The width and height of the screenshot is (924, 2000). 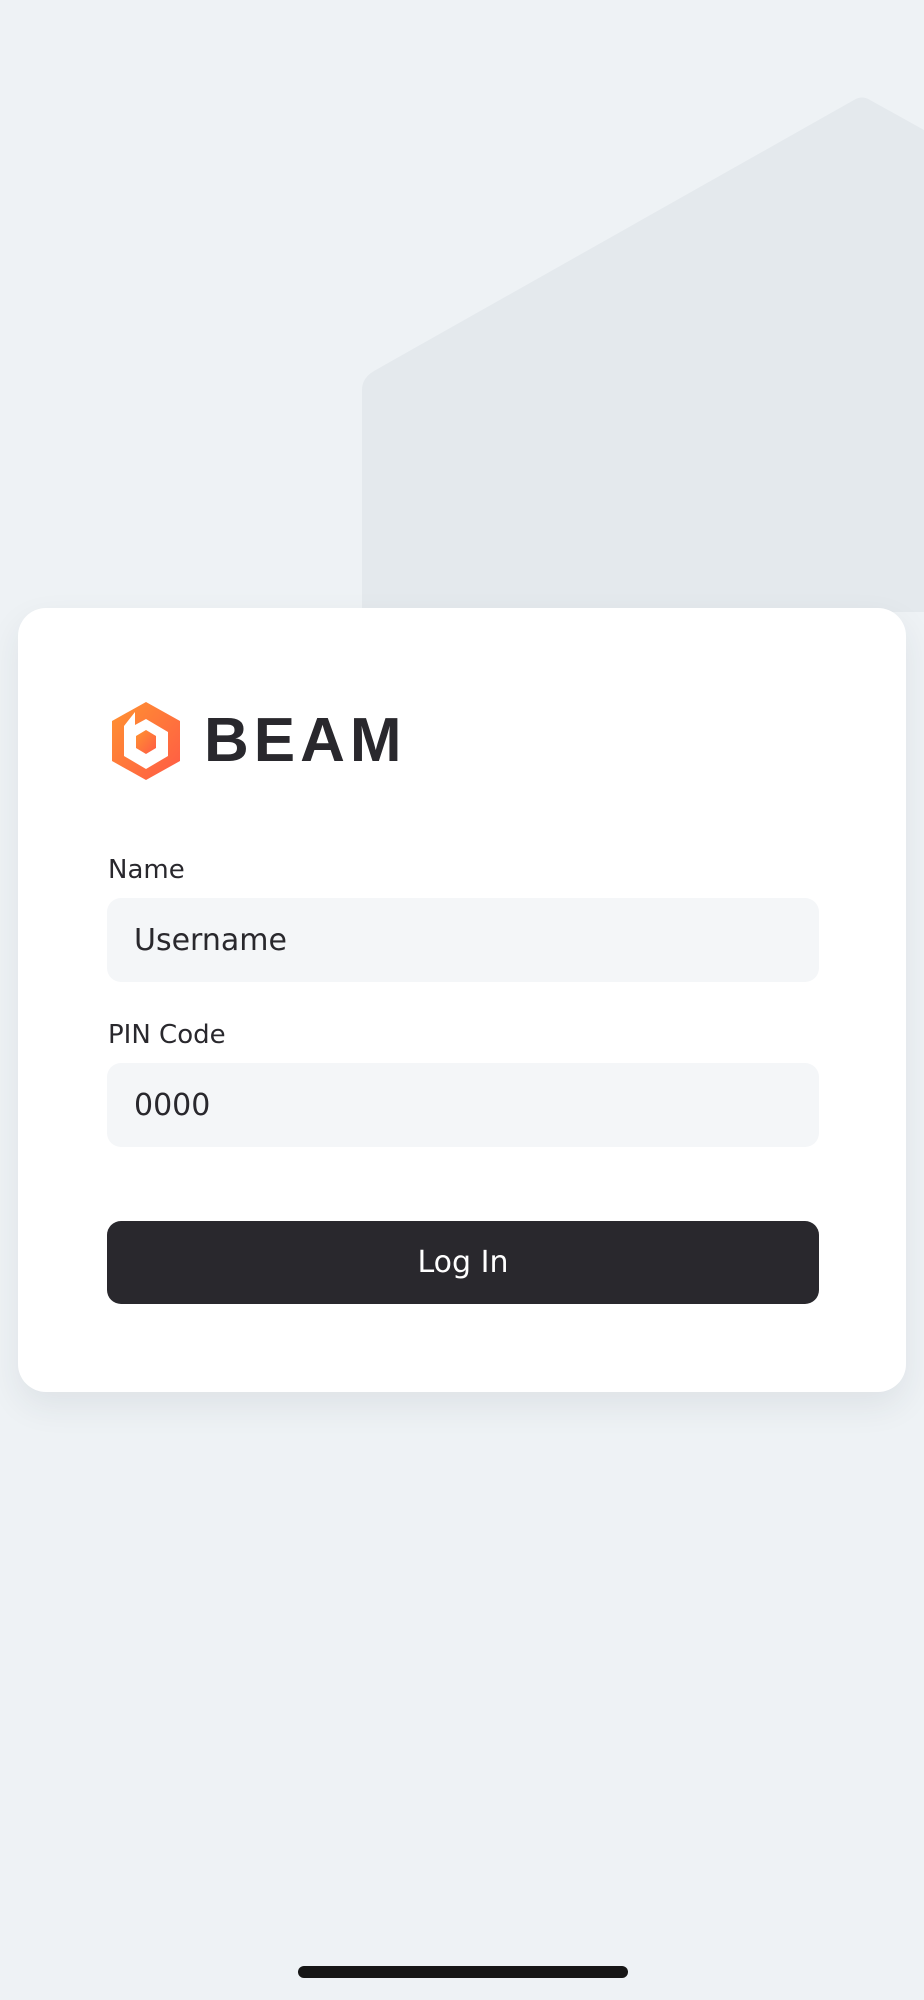 I want to click on beam-hexagon-logo-icon, so click(x=146, y=741).